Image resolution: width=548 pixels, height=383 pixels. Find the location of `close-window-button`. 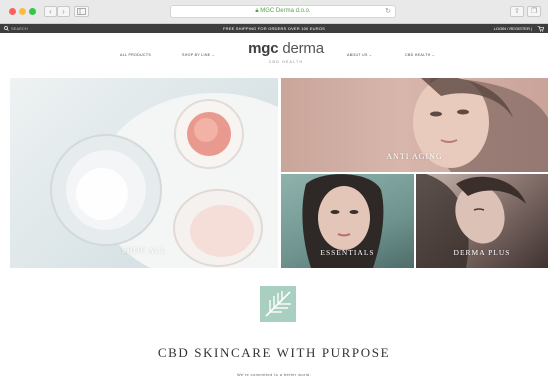

close-window-button is located at coordinates (12, 11).